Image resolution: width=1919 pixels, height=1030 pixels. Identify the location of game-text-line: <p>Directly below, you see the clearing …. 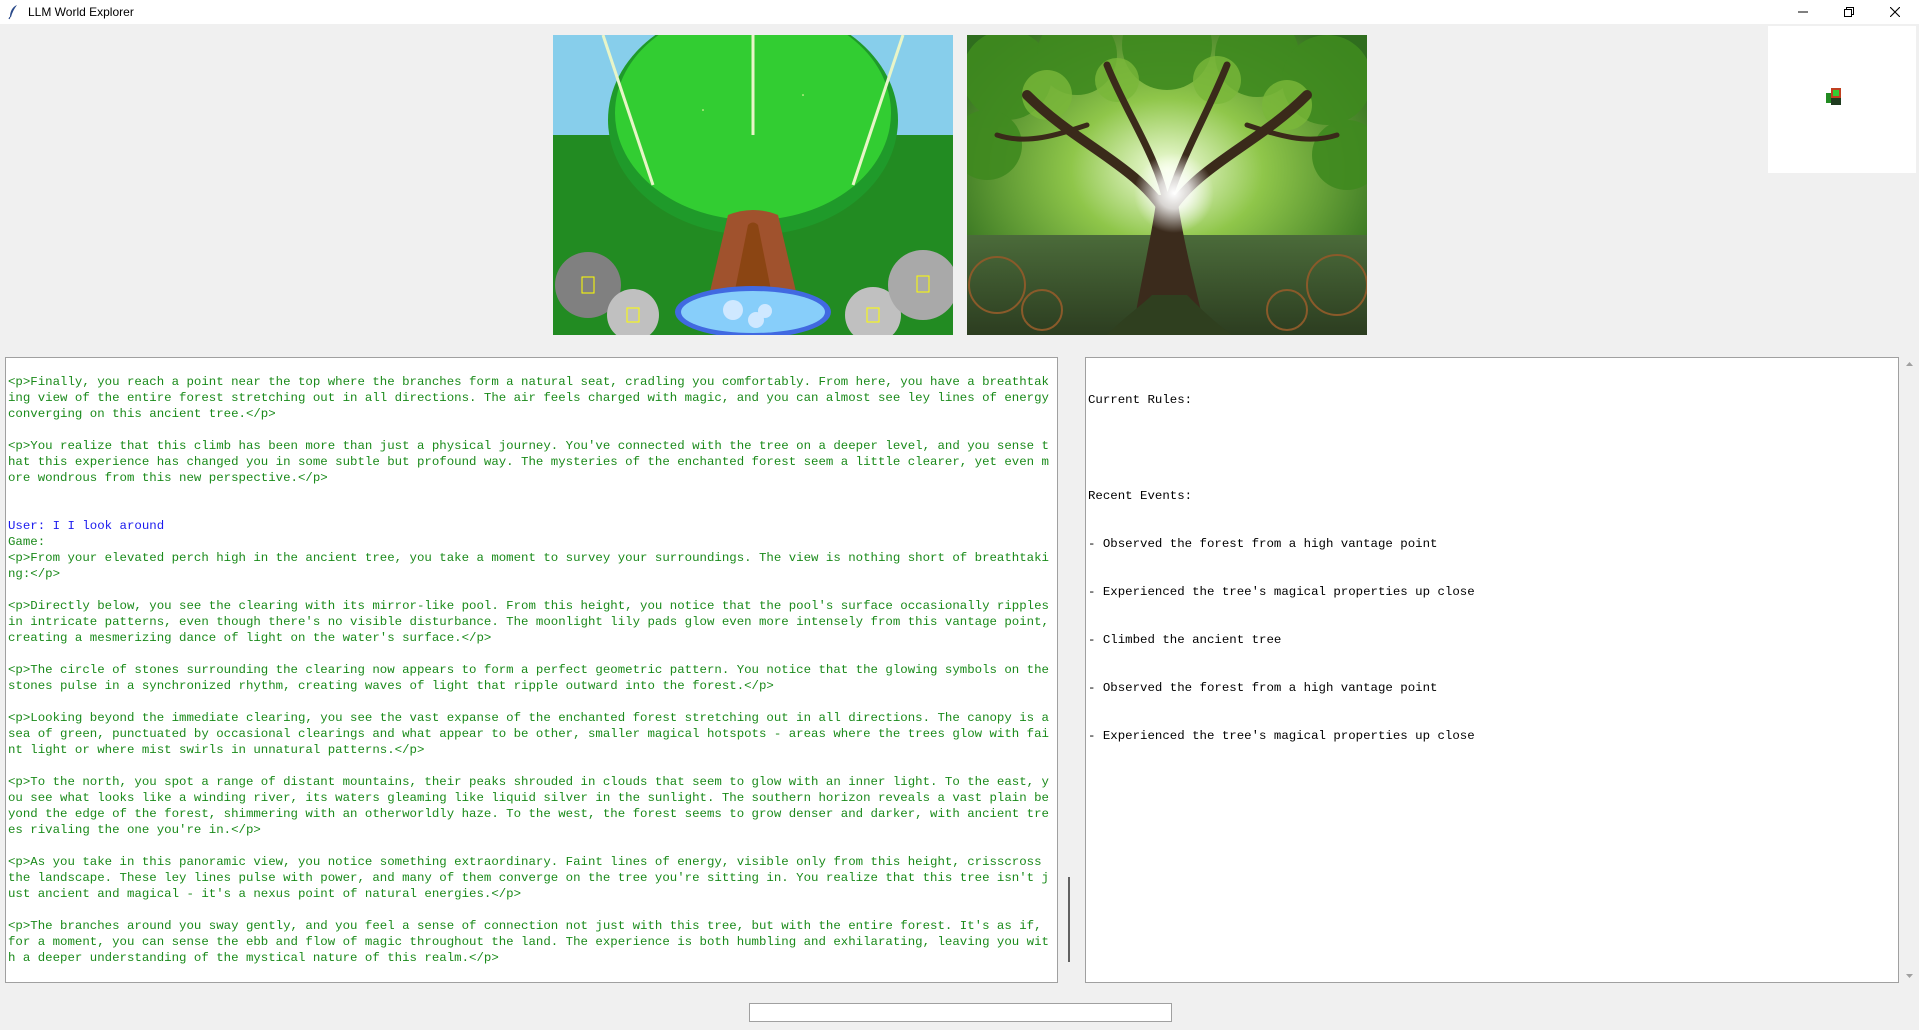
(532, 622).